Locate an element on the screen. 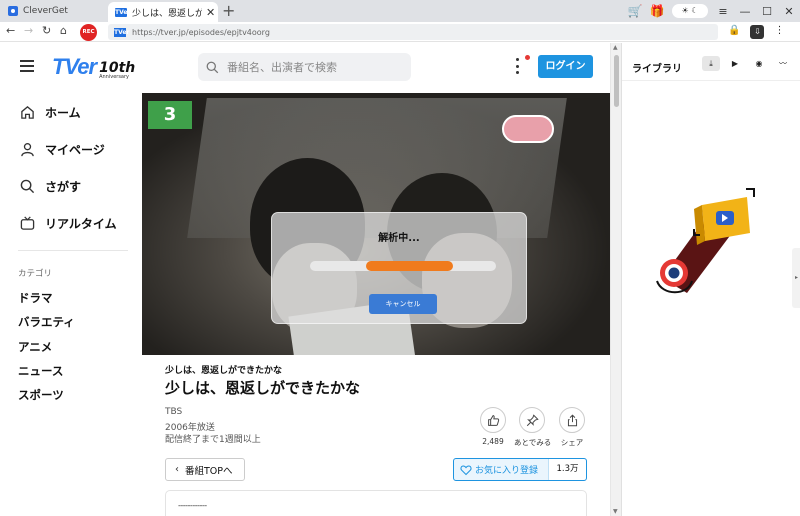  video-badge is located at coordinates (528, 129).